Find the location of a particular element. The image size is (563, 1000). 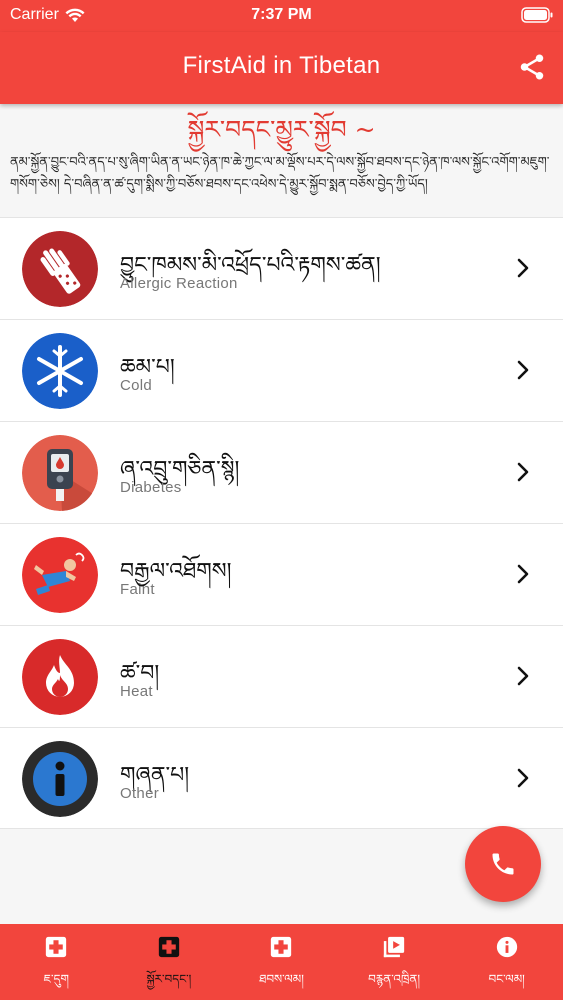

item-title: བརྒྱལ་འཐོགས། is located at coordinates (176, 571).